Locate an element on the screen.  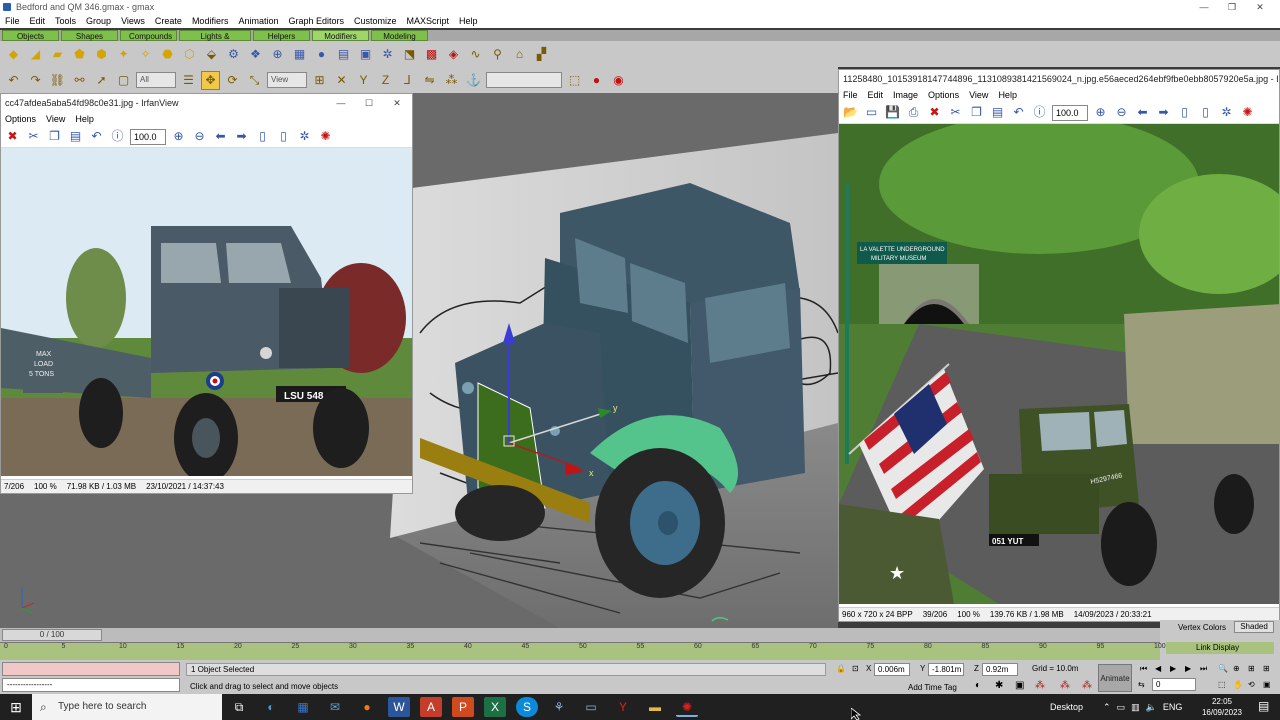
z-coord-field: 0.92m is located at coordinates (1000, 669).